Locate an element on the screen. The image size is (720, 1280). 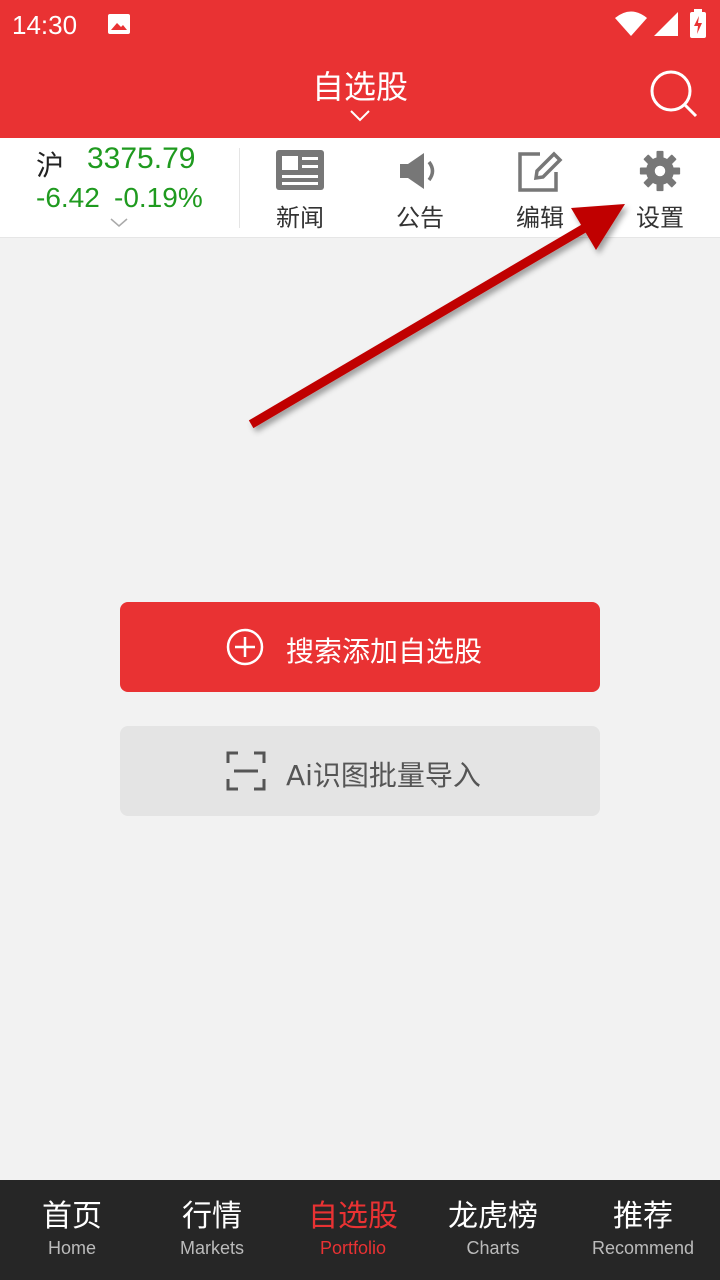
add-circle-icon is located at coordinates (245, 647).